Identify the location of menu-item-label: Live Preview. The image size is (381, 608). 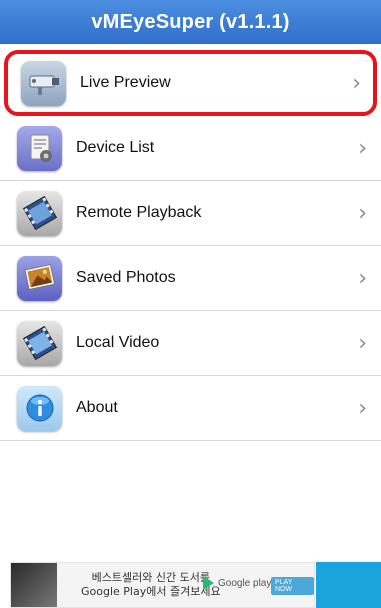
(125, 82).